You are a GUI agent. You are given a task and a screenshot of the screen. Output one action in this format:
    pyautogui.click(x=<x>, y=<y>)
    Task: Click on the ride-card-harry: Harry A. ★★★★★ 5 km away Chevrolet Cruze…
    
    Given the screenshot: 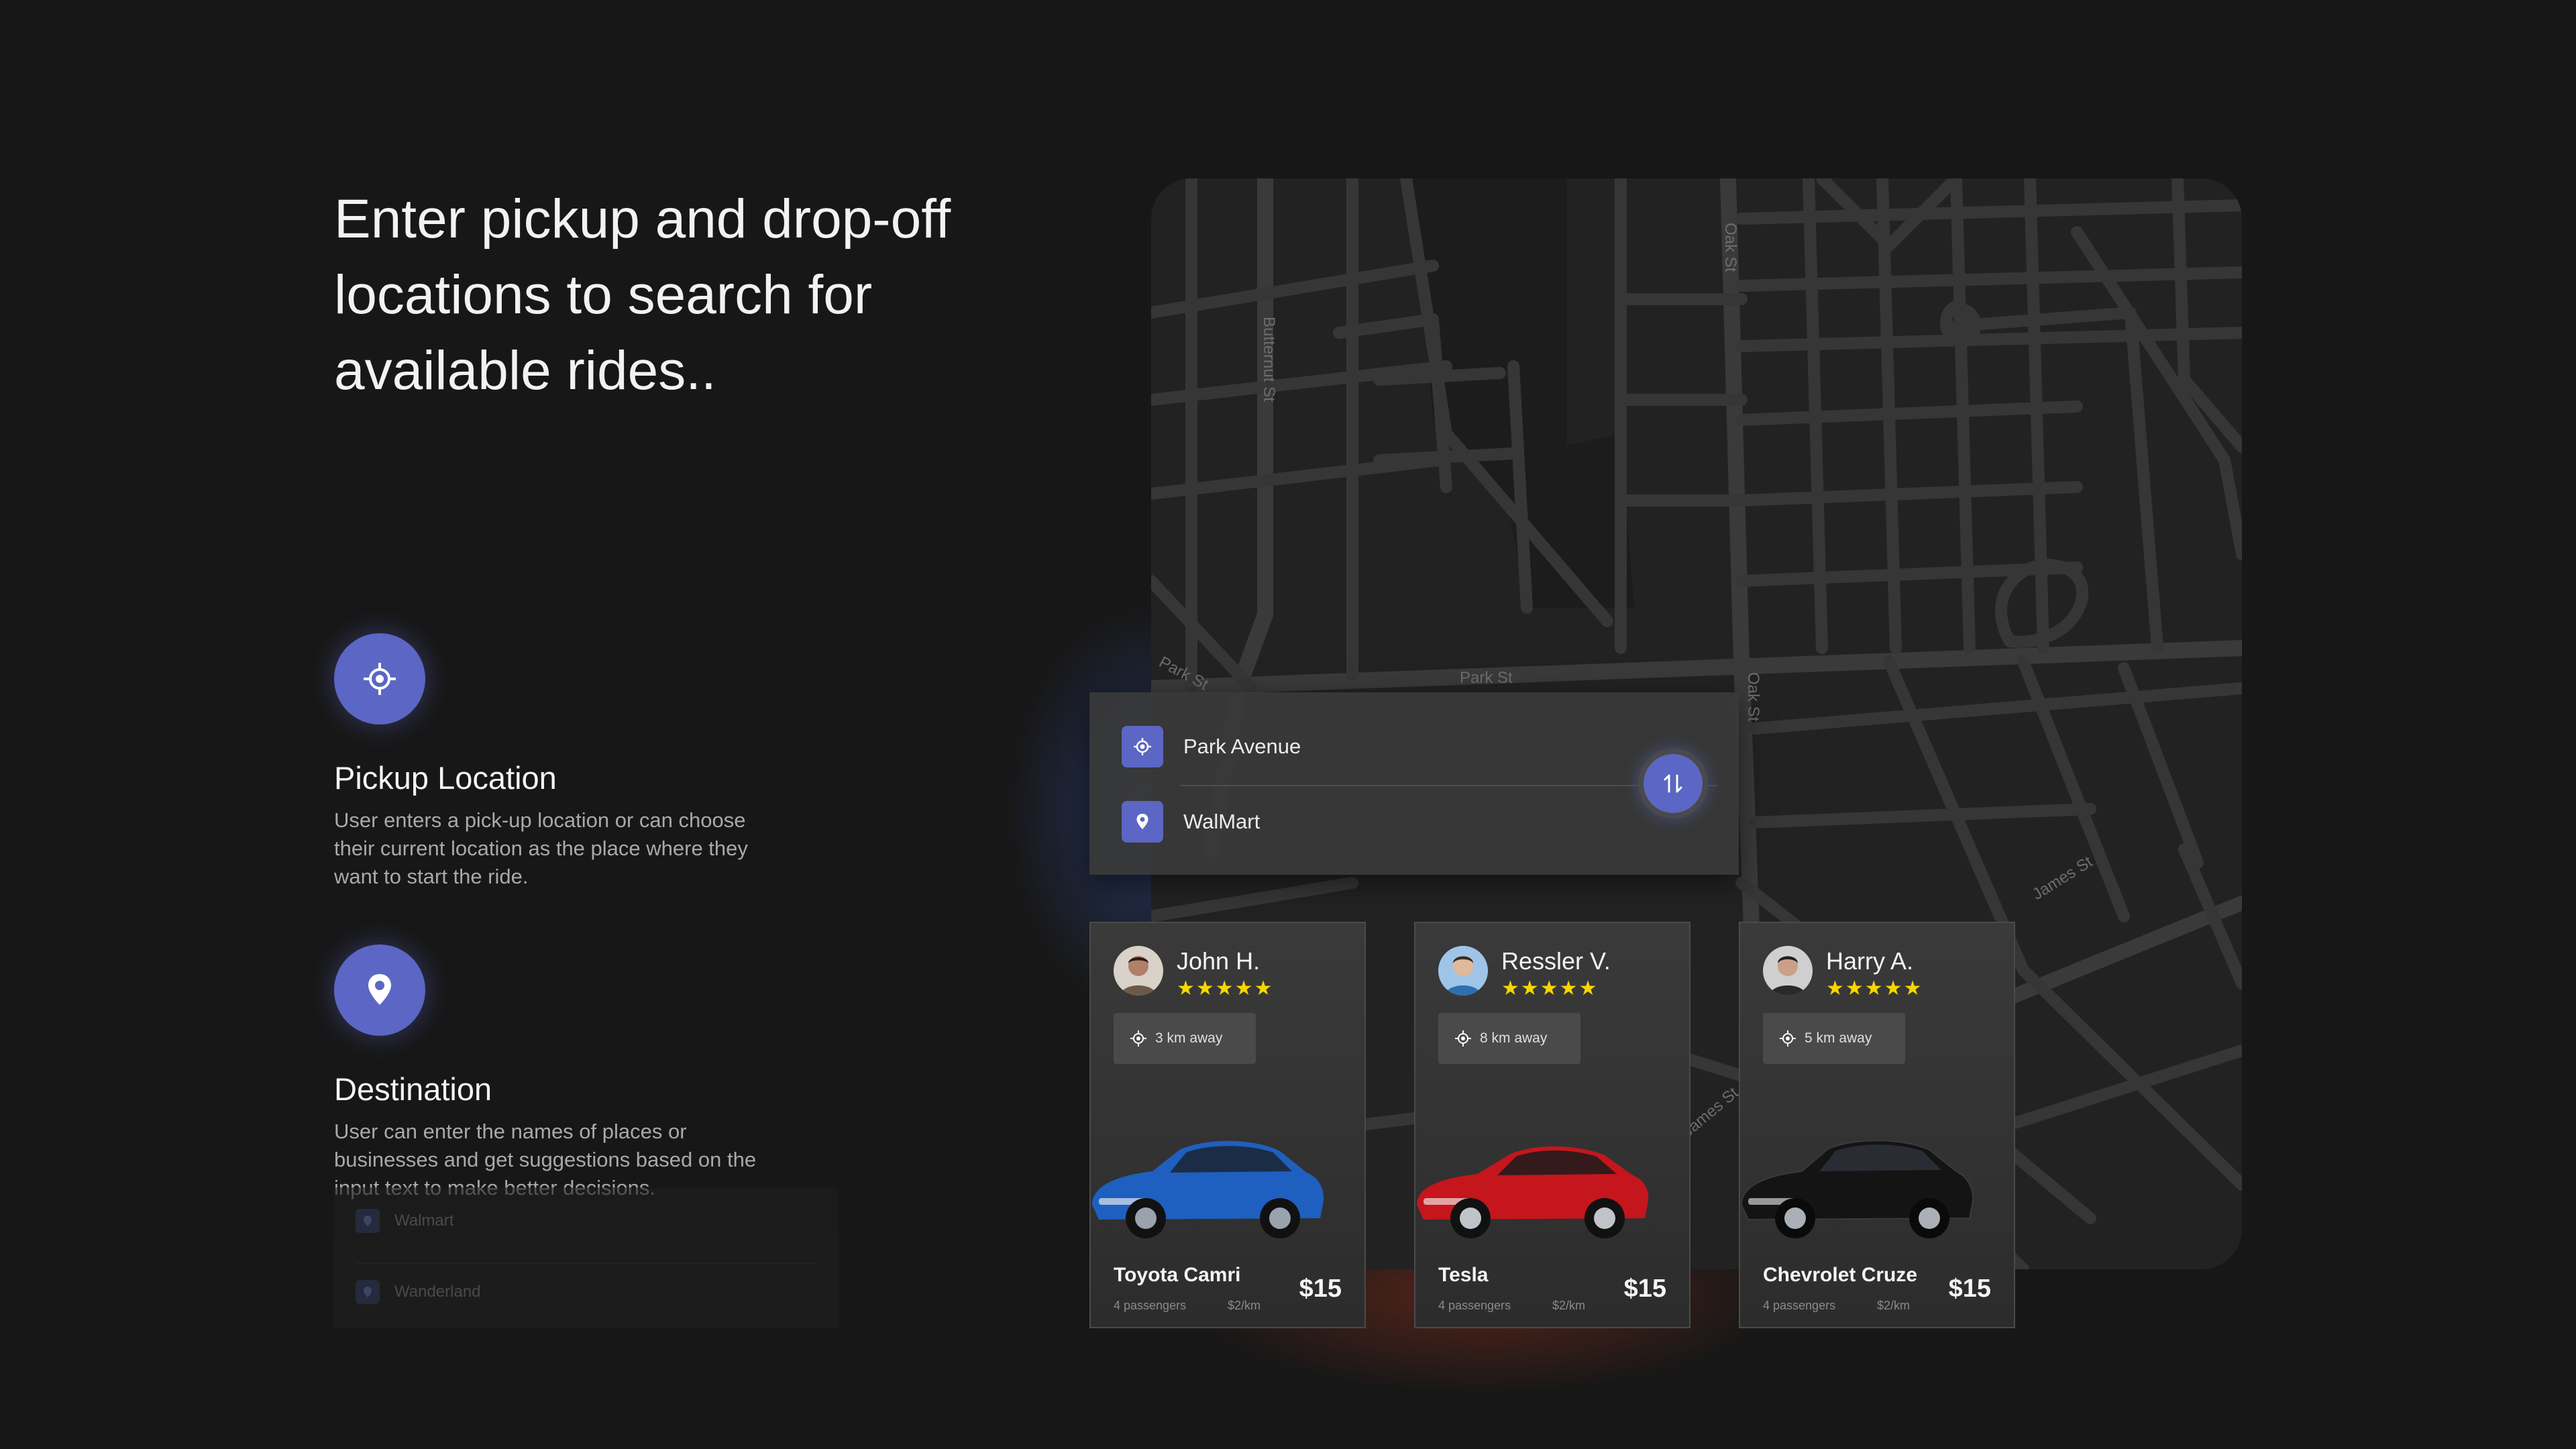 What is the action you would take?
    pyautogui.click(x=1877, y=1125)
    